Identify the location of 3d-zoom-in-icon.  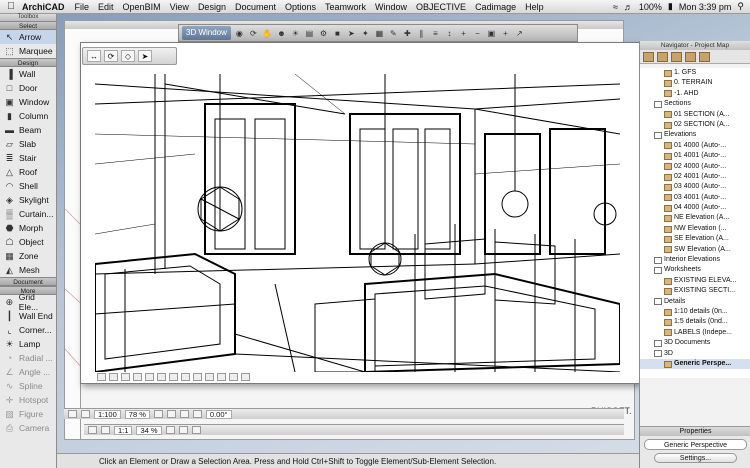
(101, 377).